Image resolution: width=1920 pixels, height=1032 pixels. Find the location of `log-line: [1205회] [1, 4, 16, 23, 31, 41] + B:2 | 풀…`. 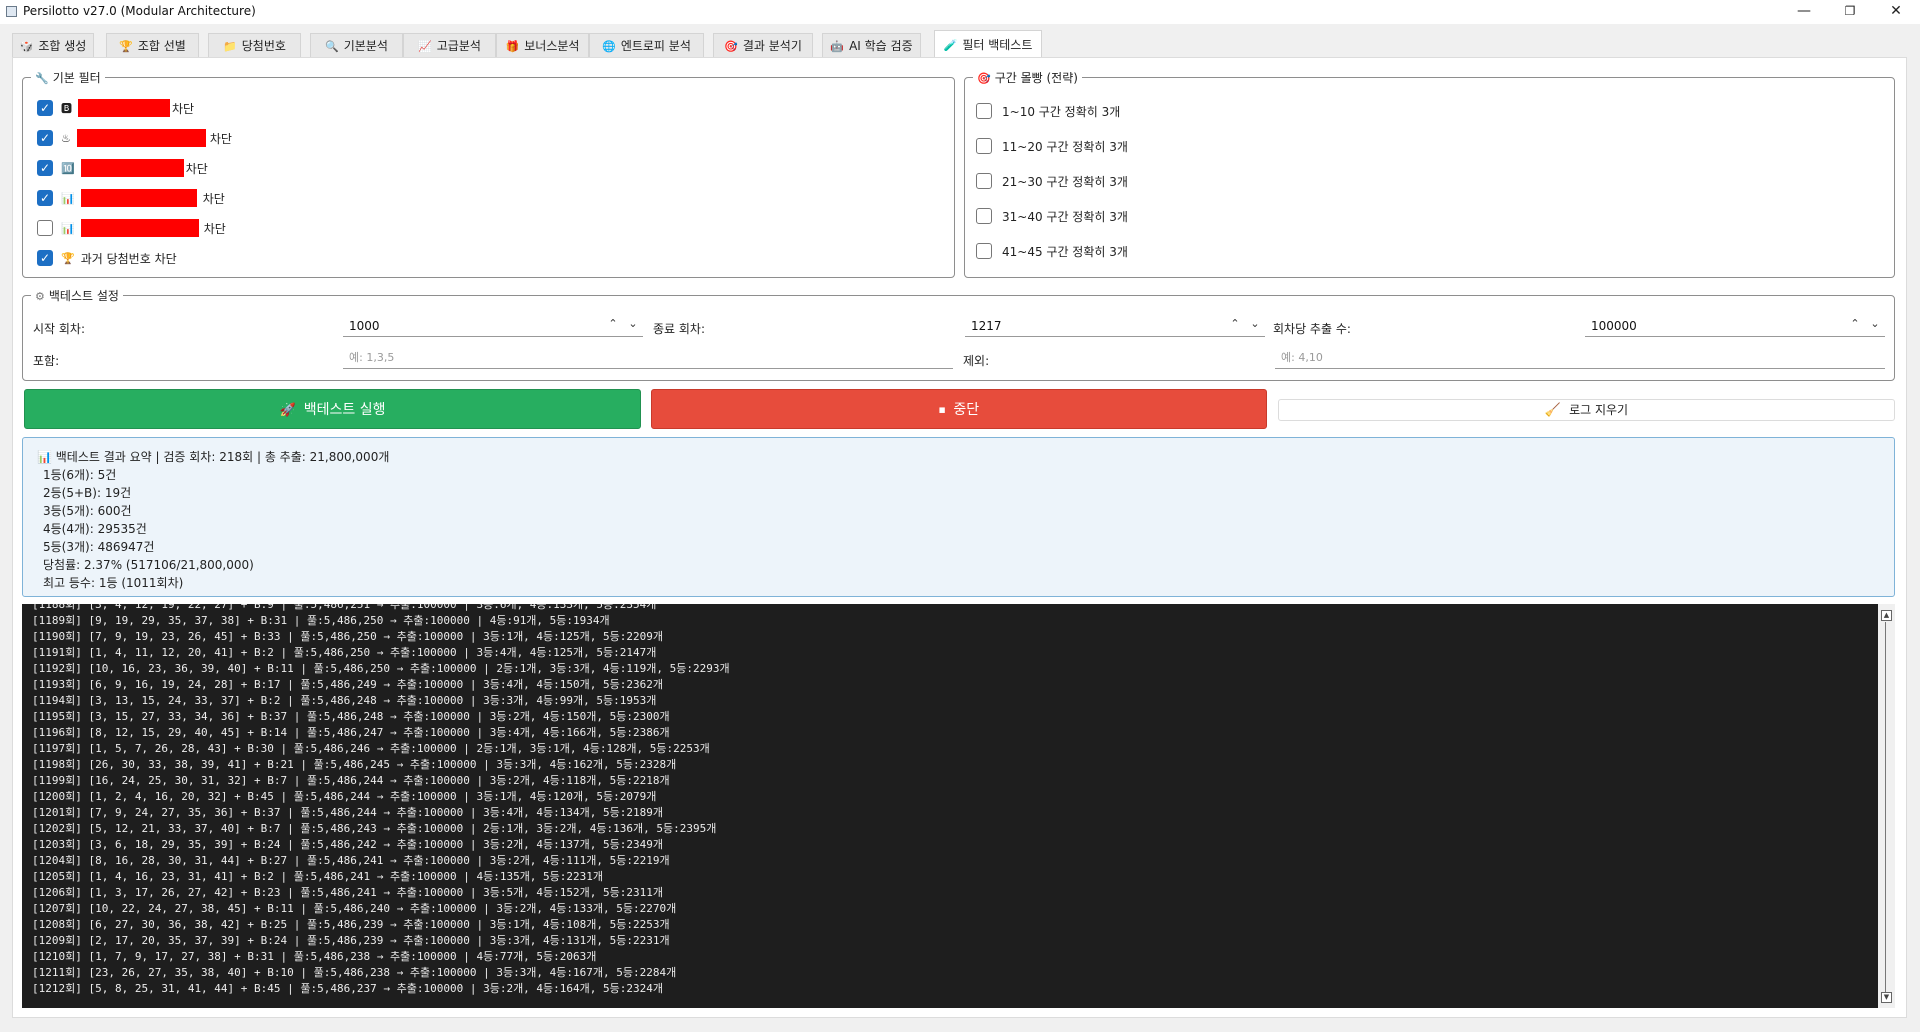

log-line: [1205회] [1, 4, 16, 23, 31, 41] + B:2 | 풀… is located at coordinates (318, 876).